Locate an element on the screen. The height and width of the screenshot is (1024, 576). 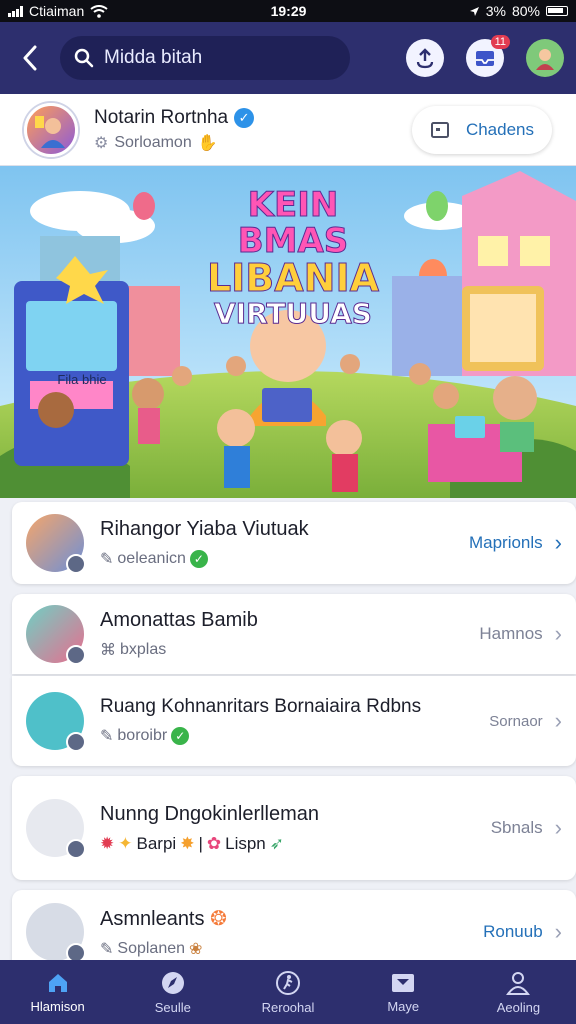
item-body: Rihangor Yiaba Viutuak ✎ oeleanicn ✓ is located at coordinates (284, 543).